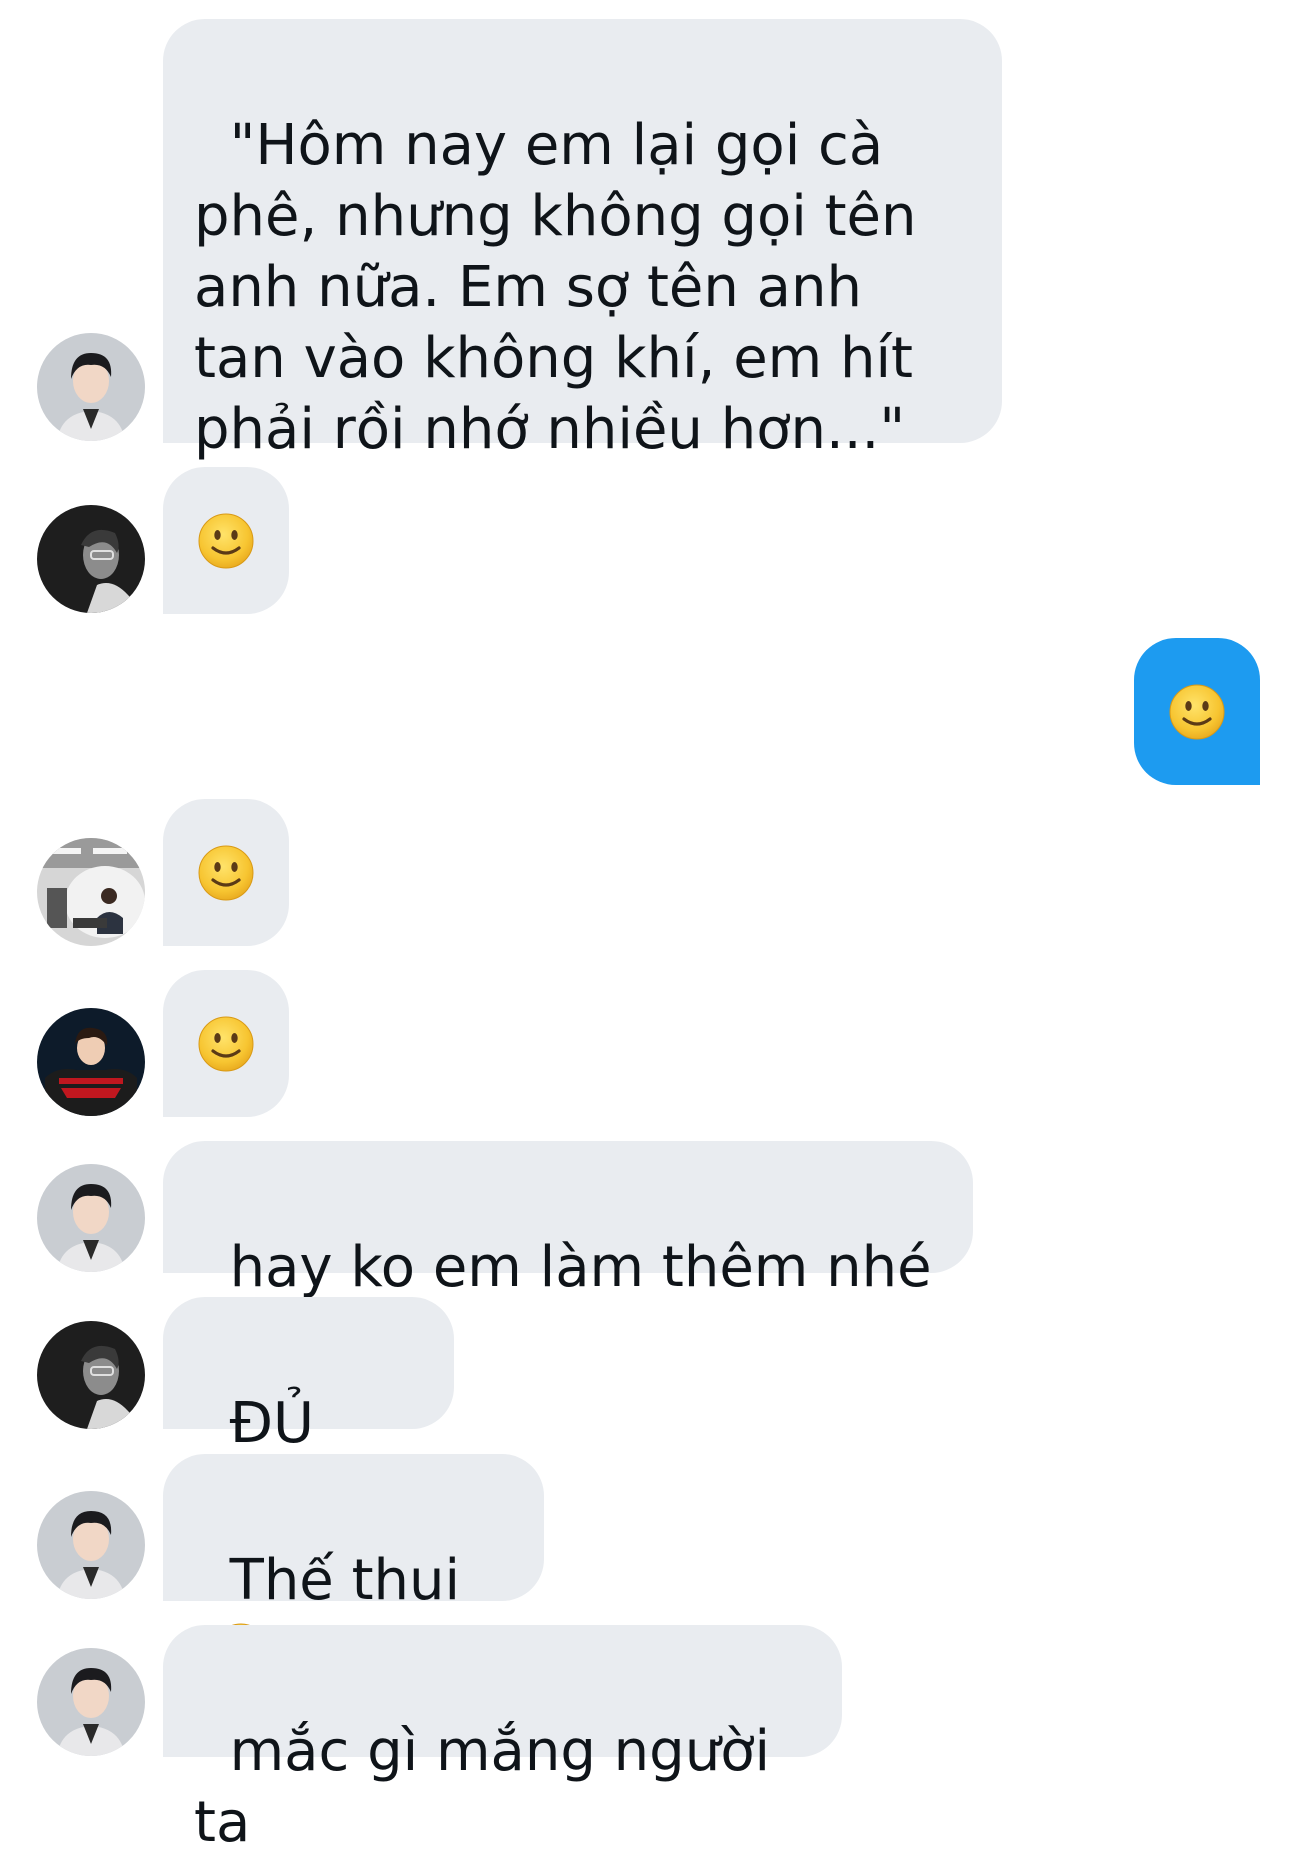 This screenshot has height=1858, width=1290. What do you see at coordinates (568, 1256) in the screenshot?
I see `message-bubble-incoming: hay ko em làm thêm nhé ?` at bounding box center [568, 1256].